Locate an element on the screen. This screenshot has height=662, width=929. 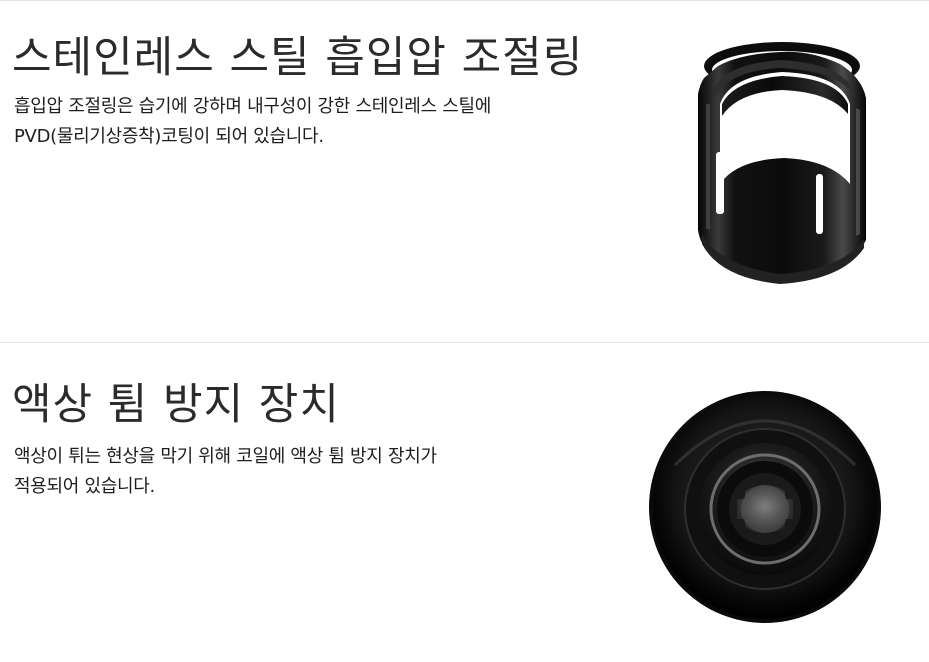
section-title: 스테인레스 스틸 흡입압 조절링 is located at coordinates (298, 58).